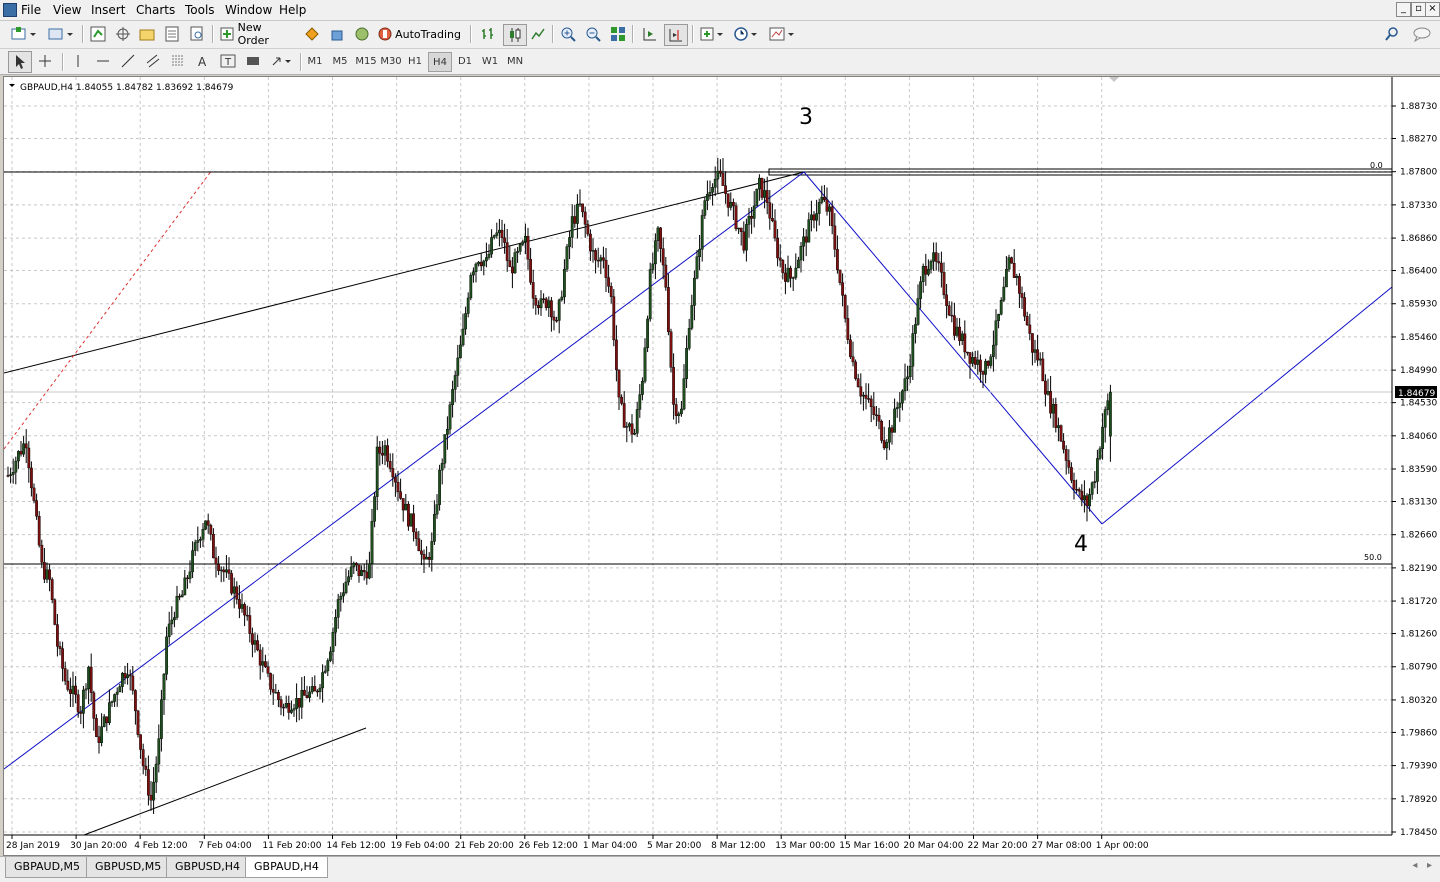 The image size is (1440, 882). I want to click on data-window-button, so click(123, 34).